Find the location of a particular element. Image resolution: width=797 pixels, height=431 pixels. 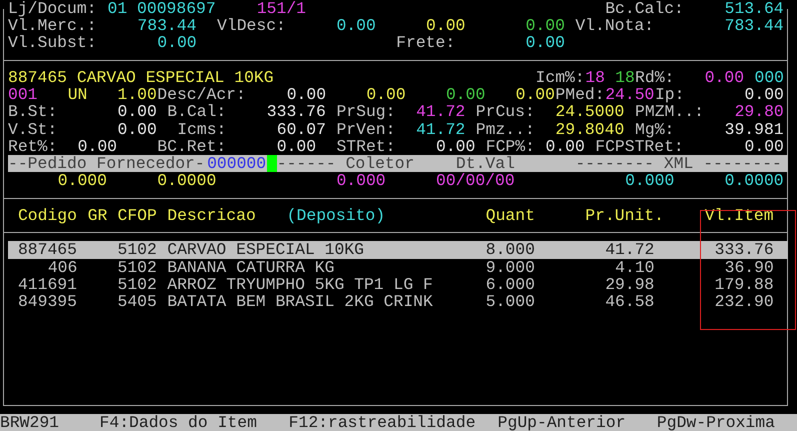

field-value: 513.64 is located at coordinates (754, 9).